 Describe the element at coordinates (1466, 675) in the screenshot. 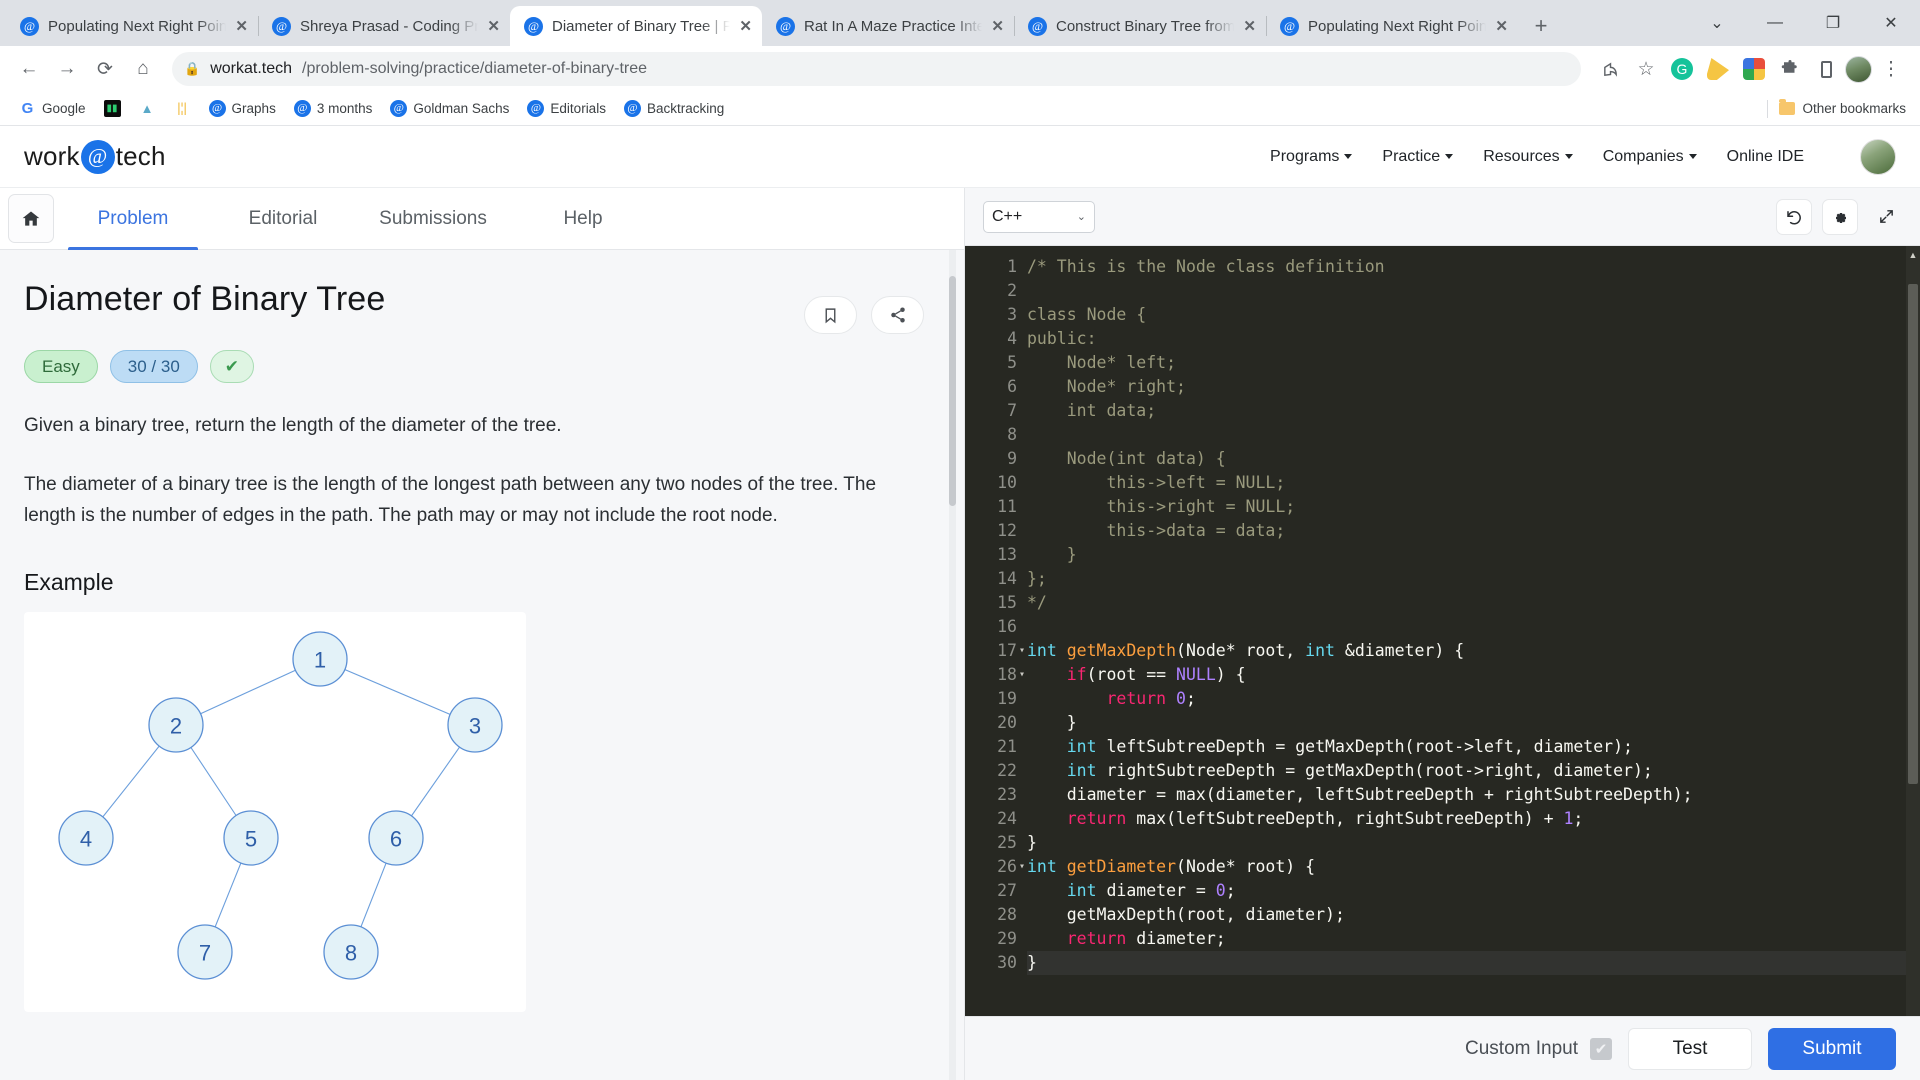

I see `code-line: if(root == NULL) {` at that location.